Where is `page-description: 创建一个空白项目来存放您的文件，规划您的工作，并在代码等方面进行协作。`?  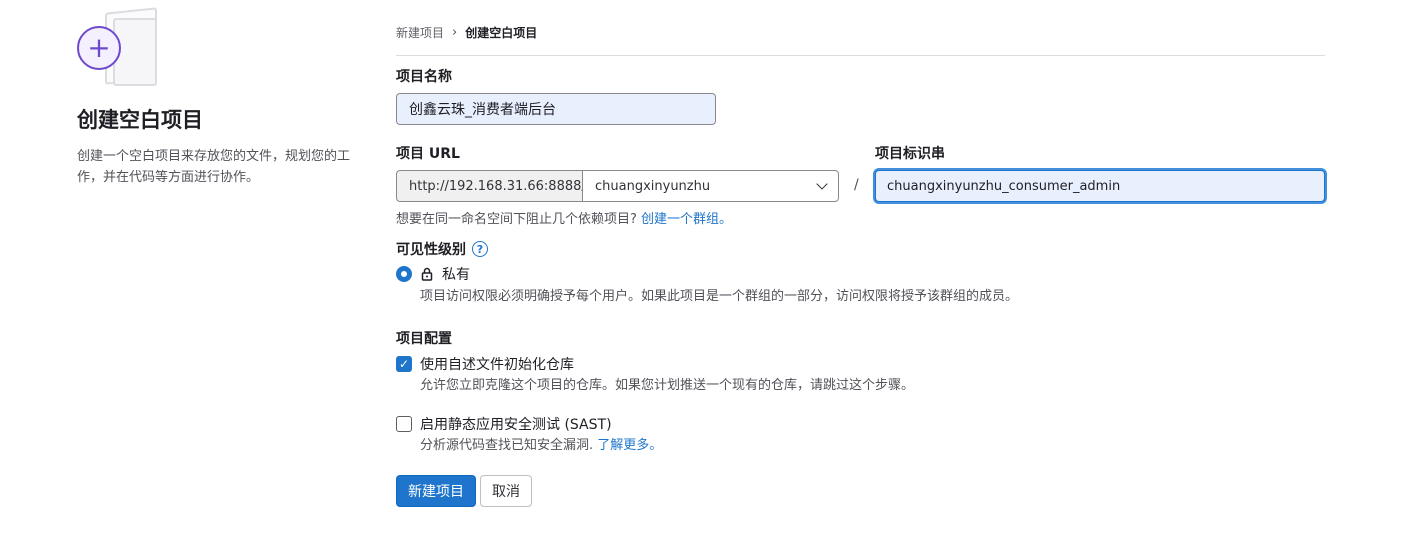 page-description: 创建一个空白项目来存放您的文件，规划您的工作，并在代码等方面进行协作。 is located at coordinates (214, 167).